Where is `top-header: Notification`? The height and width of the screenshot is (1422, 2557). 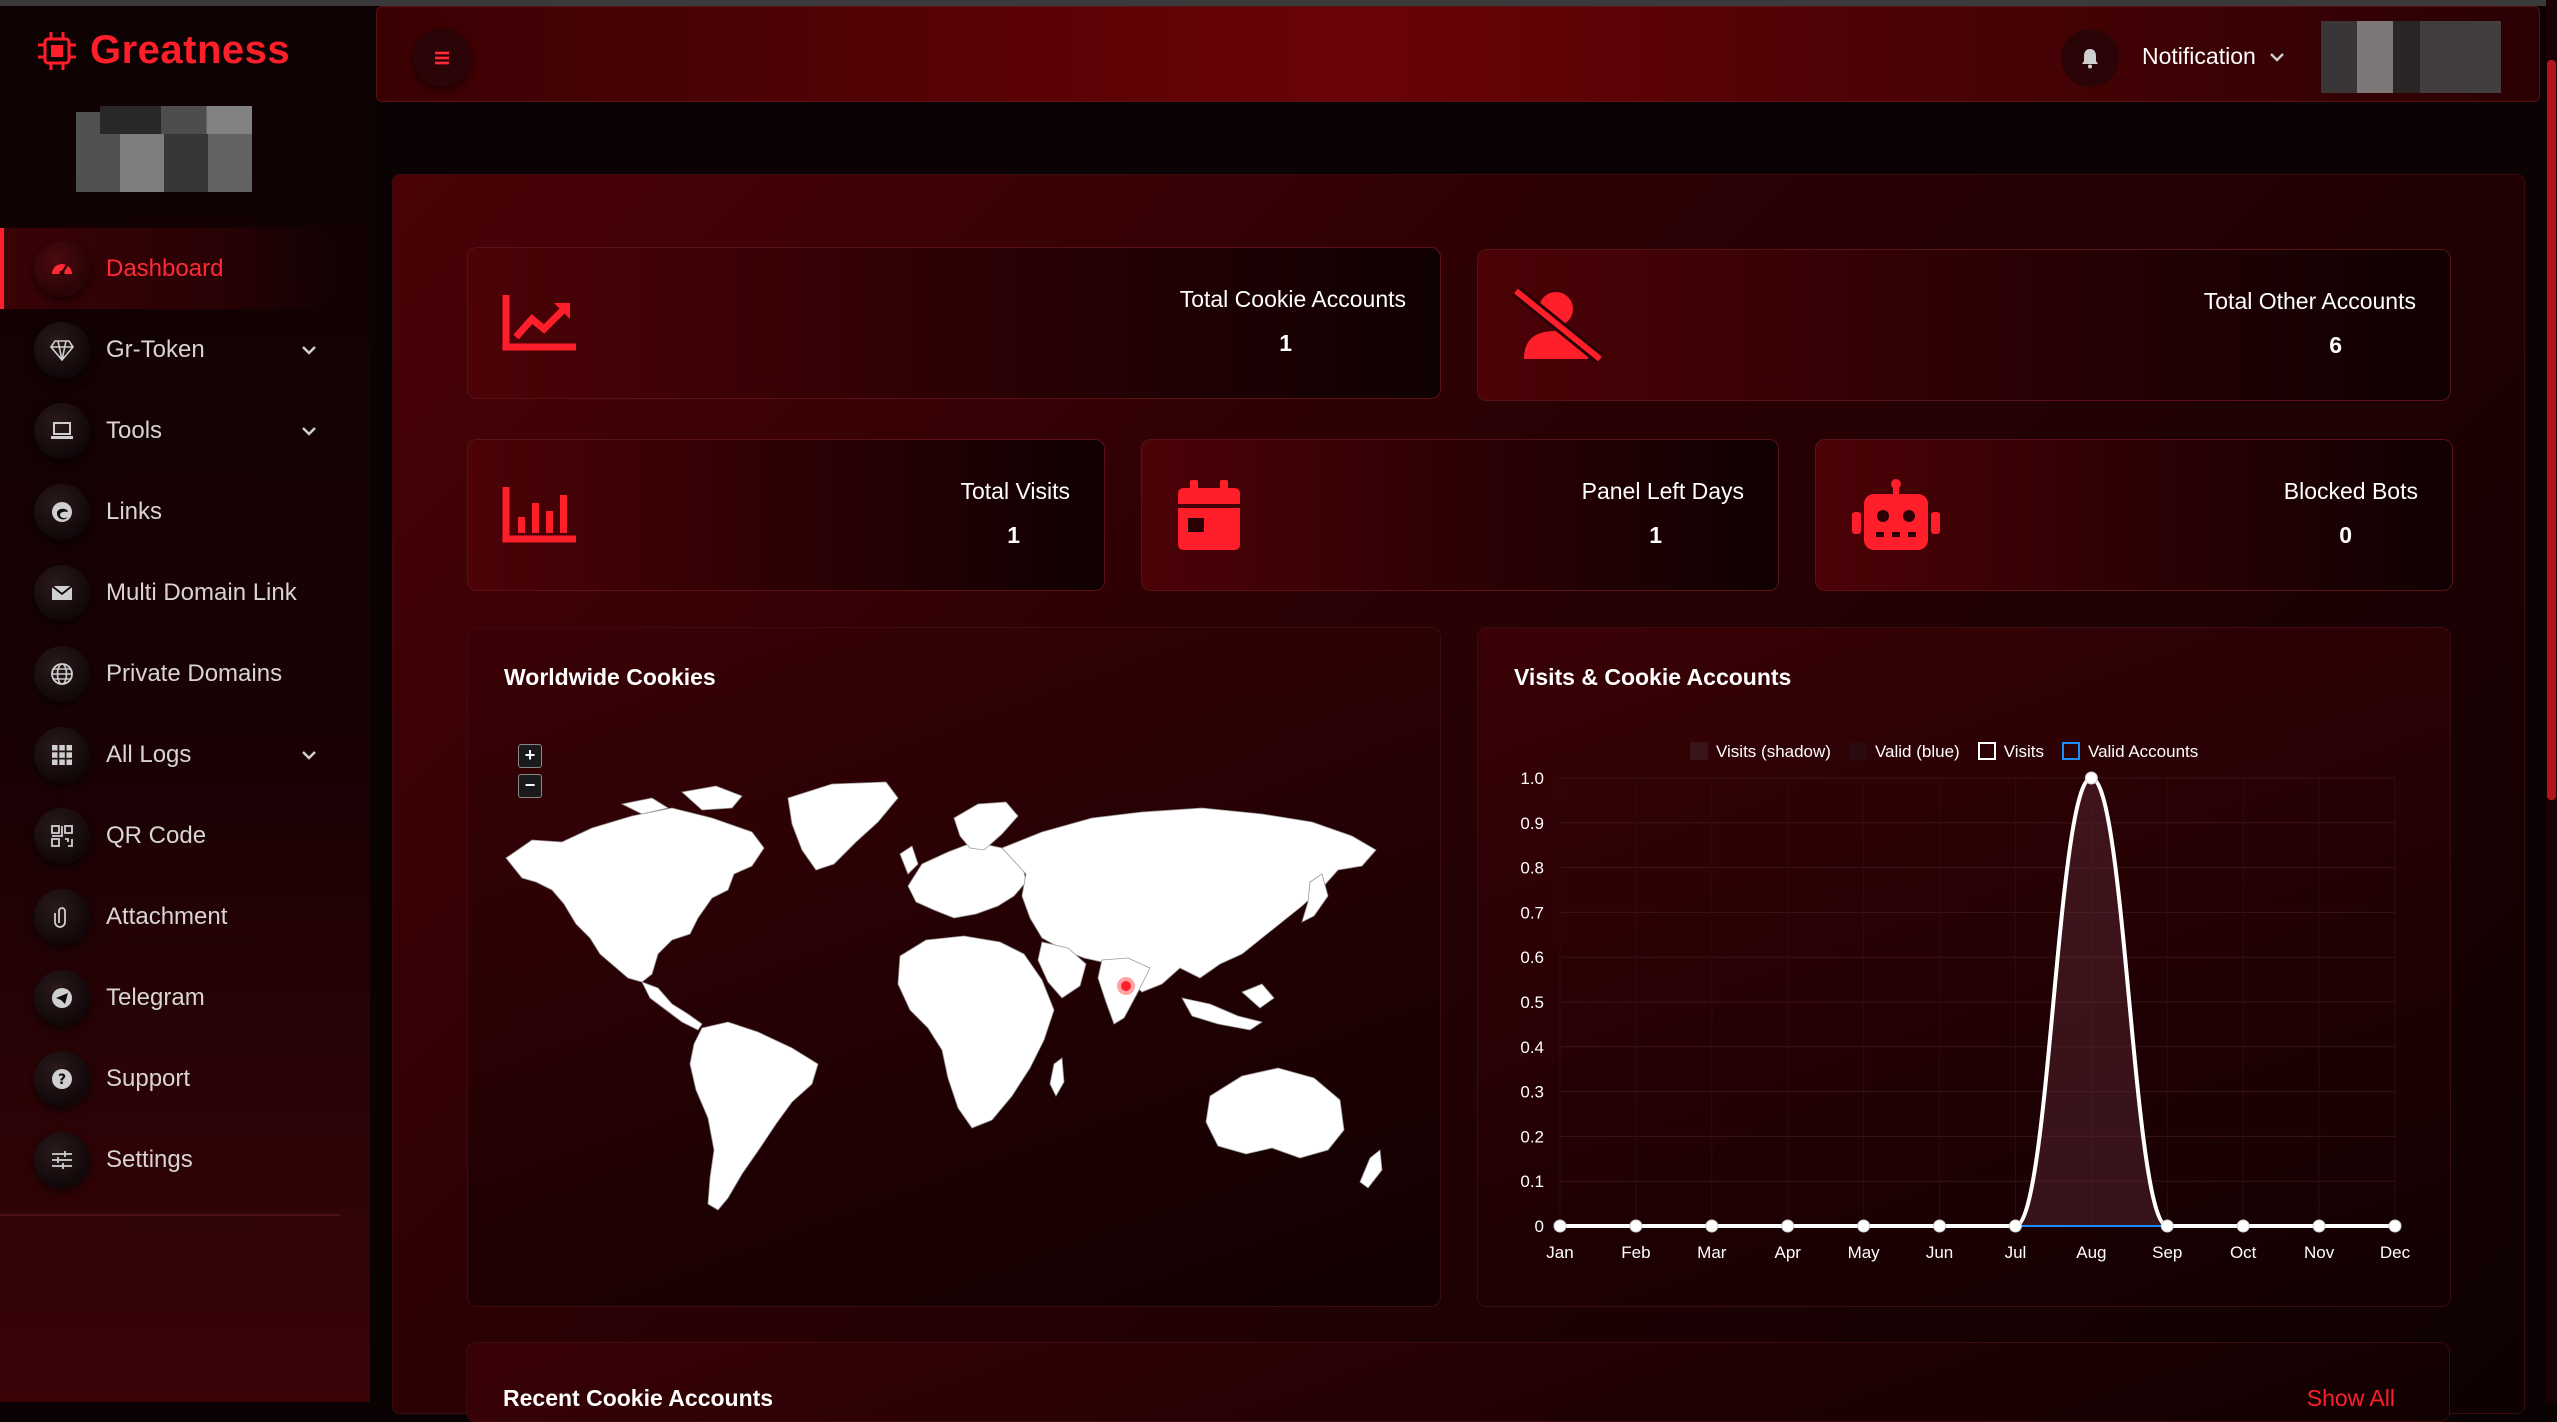
top-header: Notification is located at coordinates (1458, 54).